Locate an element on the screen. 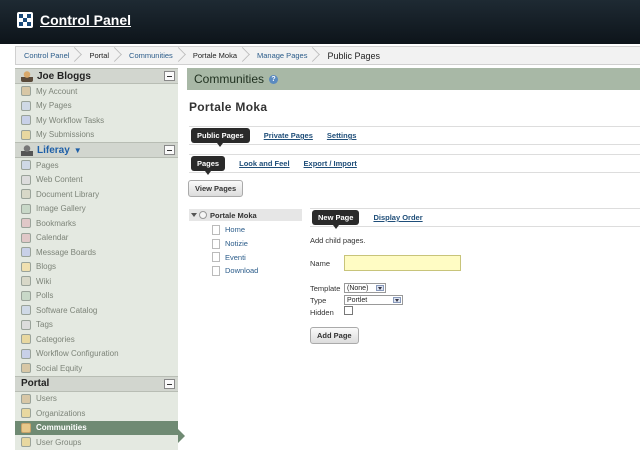  hidden-checkbox is located at coordinates (348, 310).